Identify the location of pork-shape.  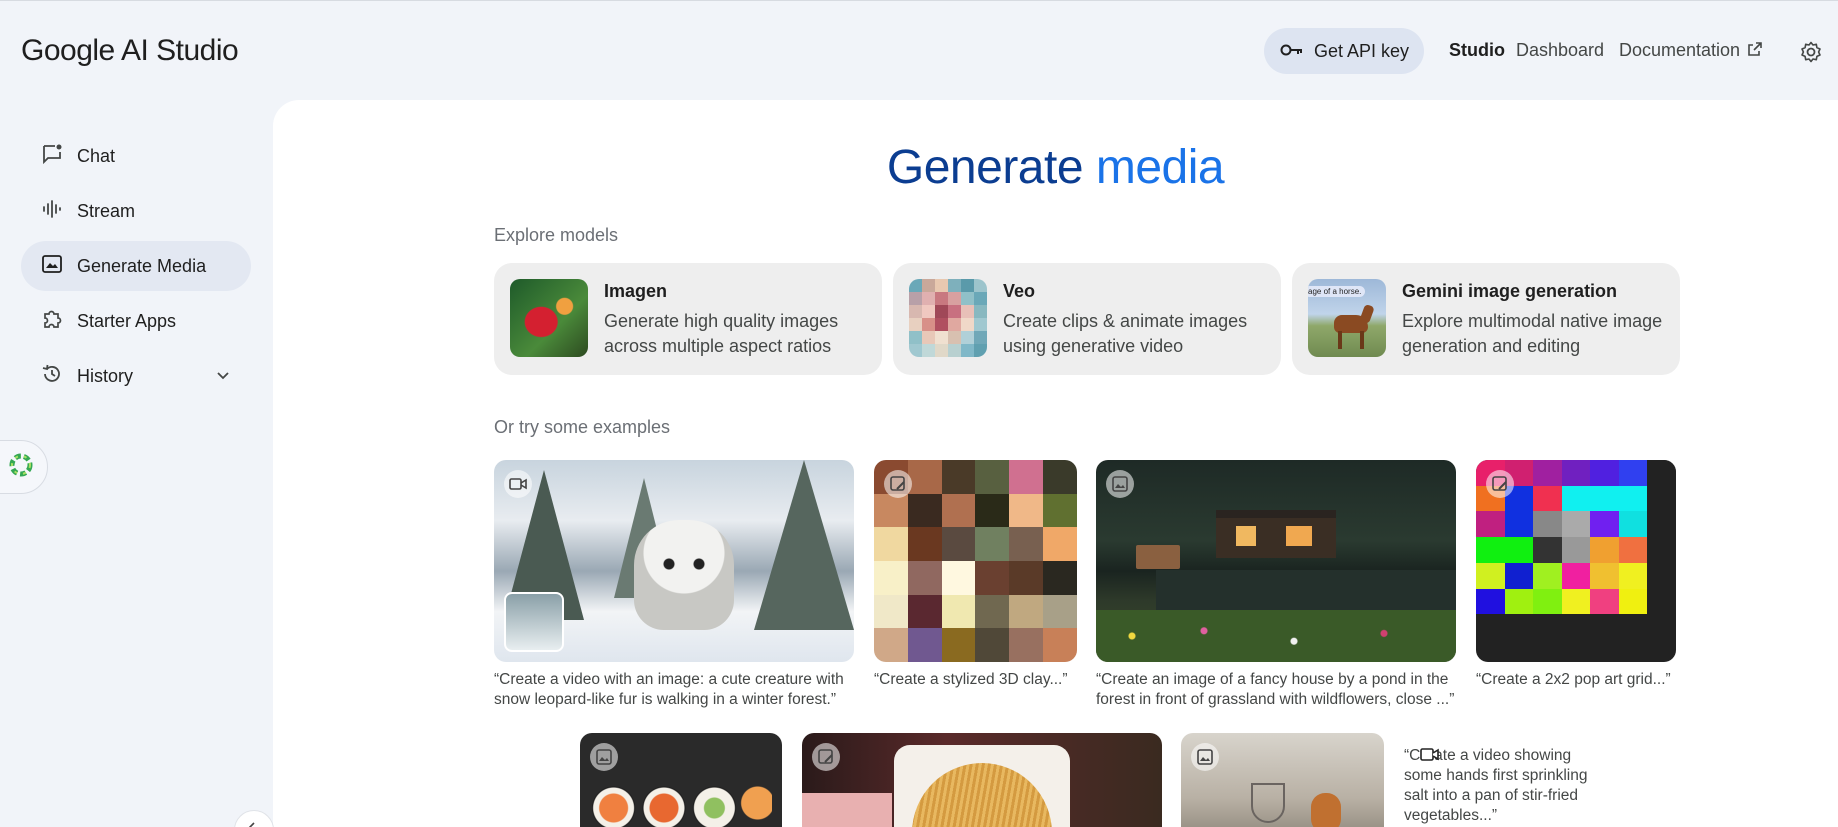
(847, 810).